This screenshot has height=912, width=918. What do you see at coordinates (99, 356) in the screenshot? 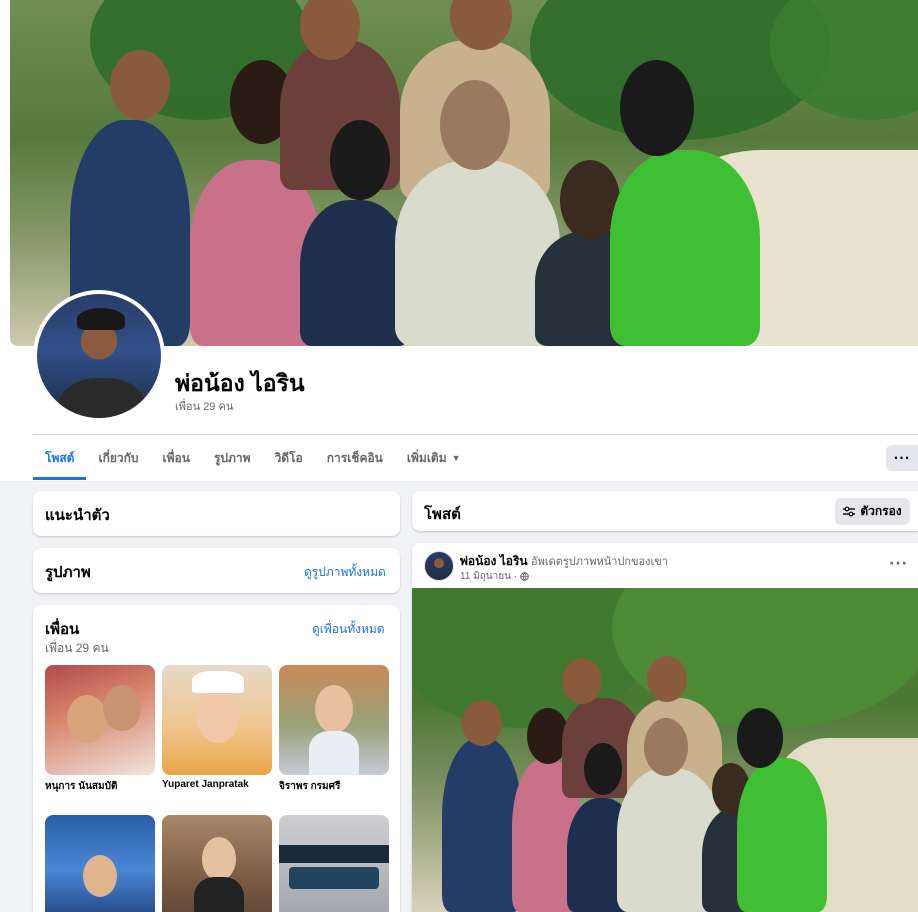
I see `profile-avatar` at bounding box center [99, 356].